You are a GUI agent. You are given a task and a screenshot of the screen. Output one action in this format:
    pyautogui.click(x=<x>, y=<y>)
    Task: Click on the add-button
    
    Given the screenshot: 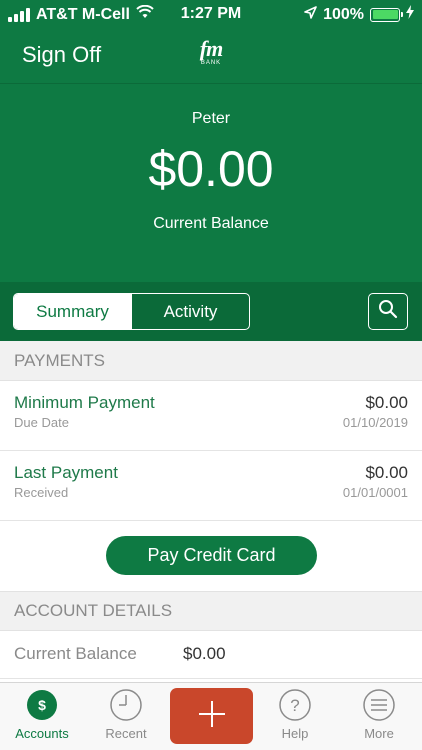 What is the action you would take?
    pyautogui.click(x=211, y=716)
    